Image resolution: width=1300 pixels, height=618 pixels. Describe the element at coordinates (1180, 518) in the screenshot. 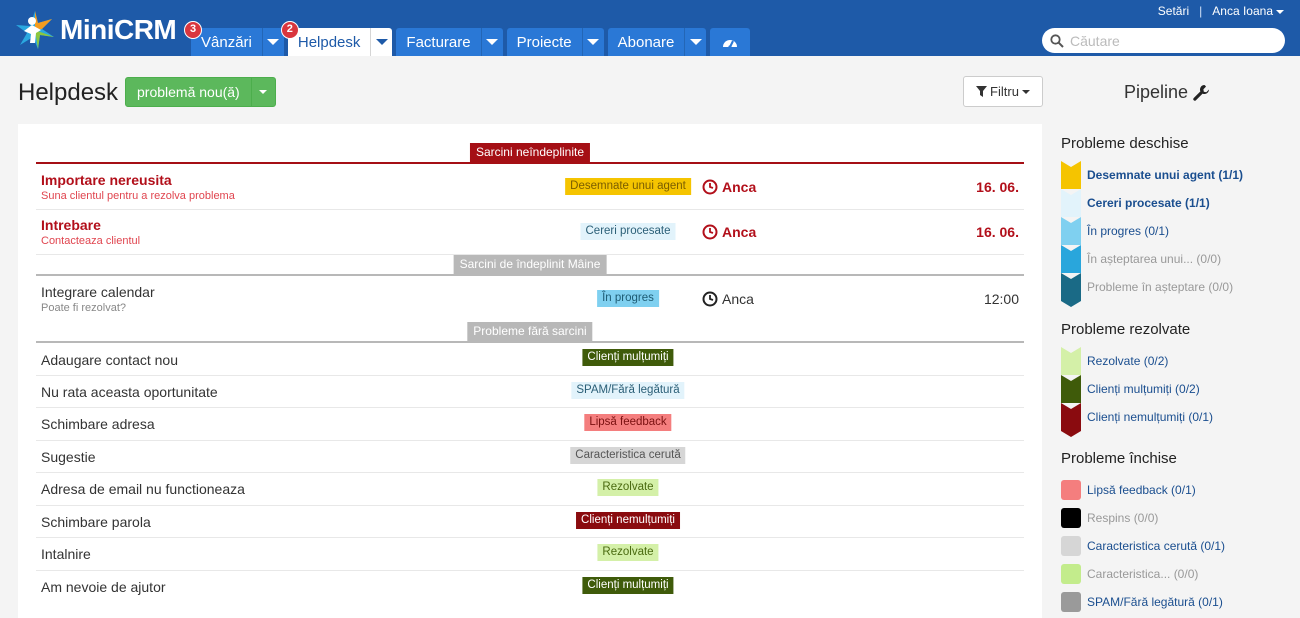

I see `pipeline-stage: Respins (0/0)` at that location.